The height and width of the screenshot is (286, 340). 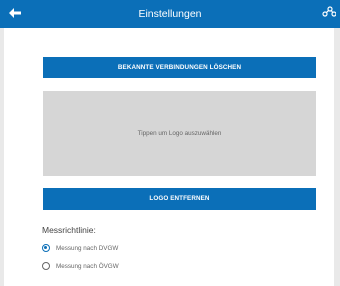 What do you see at coordinates (46, 248) in the screenshot?
I see `radio-checked-icon` at bounding box center [46, 248].